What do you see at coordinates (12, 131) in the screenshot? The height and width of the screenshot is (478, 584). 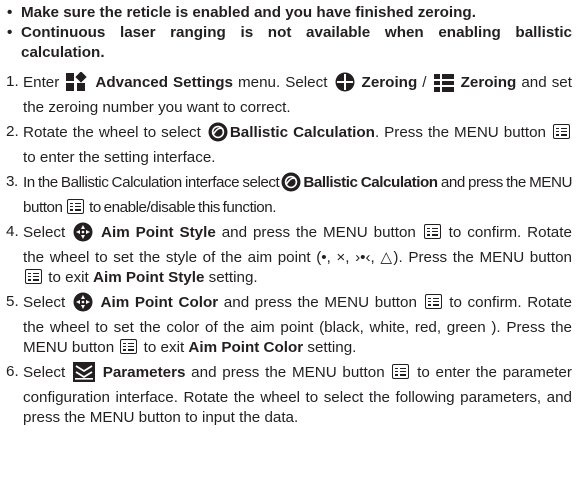 I see `step-number: 2.` at bounding box center [12, 131].